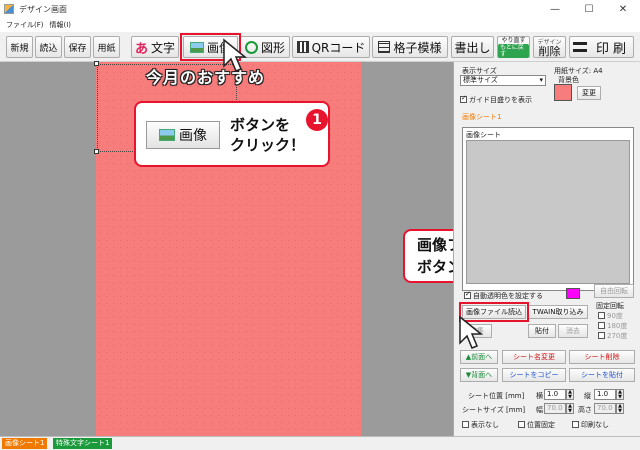  What do you see at coordinates (467, 294) in the screenshot?
I see `transparent-checkbox` at bounding box center [467, 294].